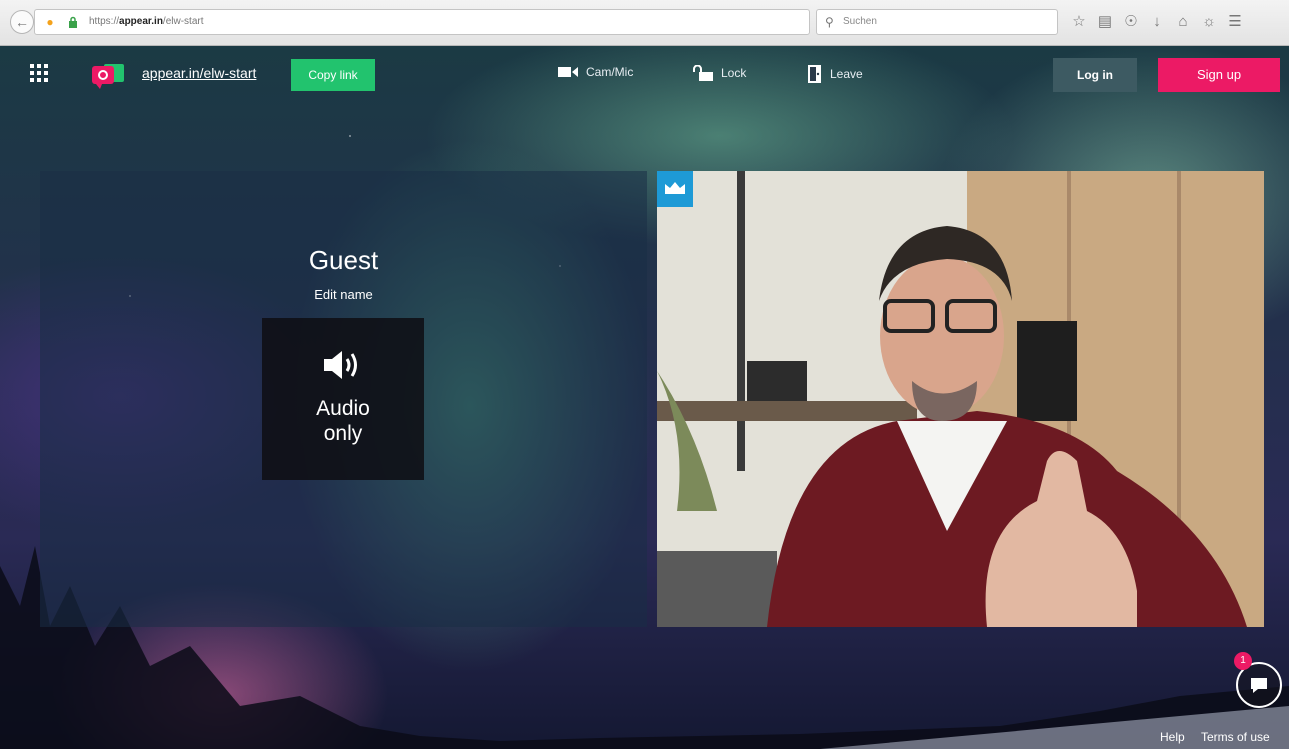 The image size is (1289, 749). Describe the element at coordinates (860, 21) in the screenshot. I see `search-placeholder: Suchen` at that location.